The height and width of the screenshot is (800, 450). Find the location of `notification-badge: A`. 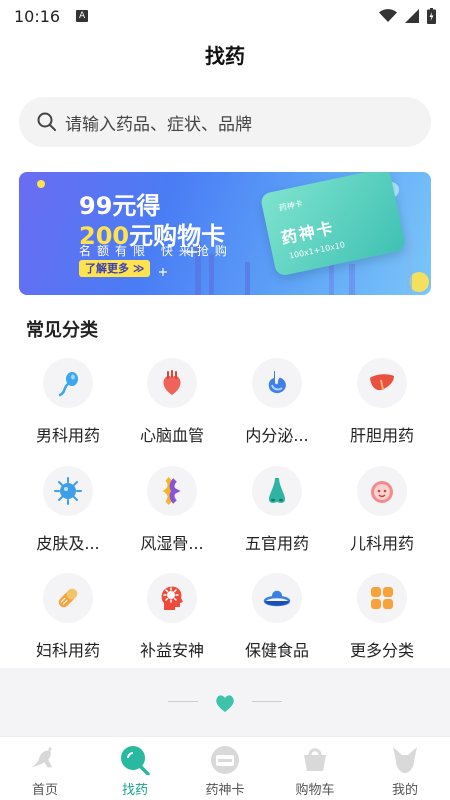

notification-badge: A is located at coordinates (82, 16).